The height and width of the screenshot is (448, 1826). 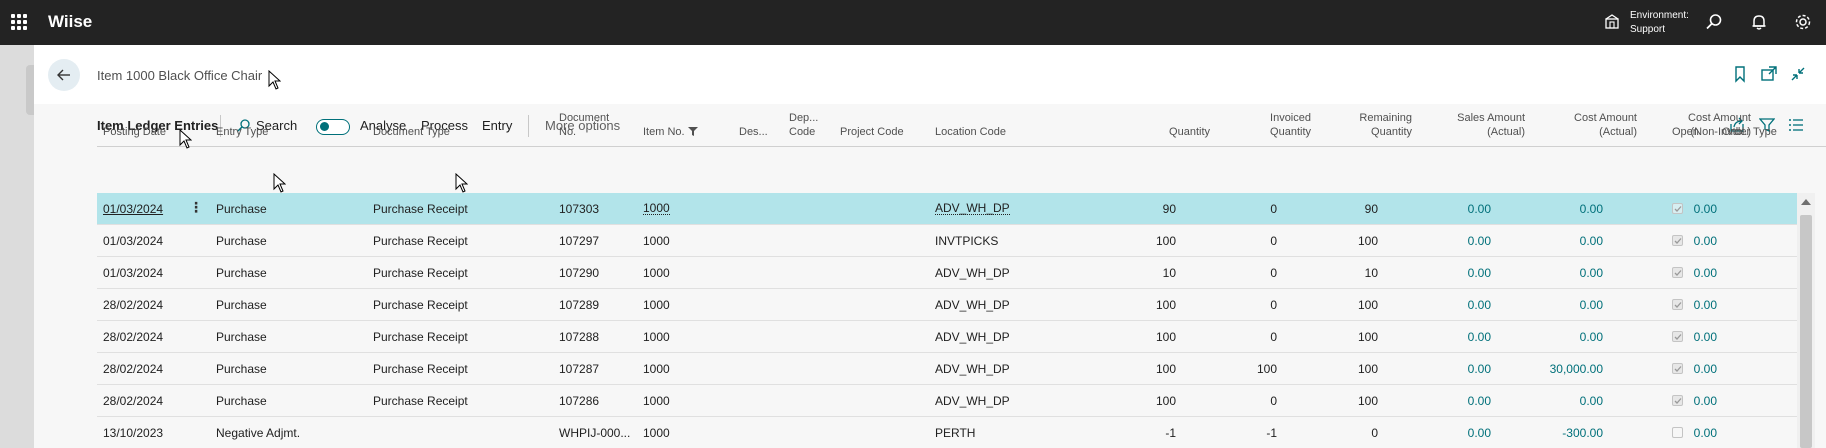 I want to click on brand-name: Wiise, so click(x=70, y=22).